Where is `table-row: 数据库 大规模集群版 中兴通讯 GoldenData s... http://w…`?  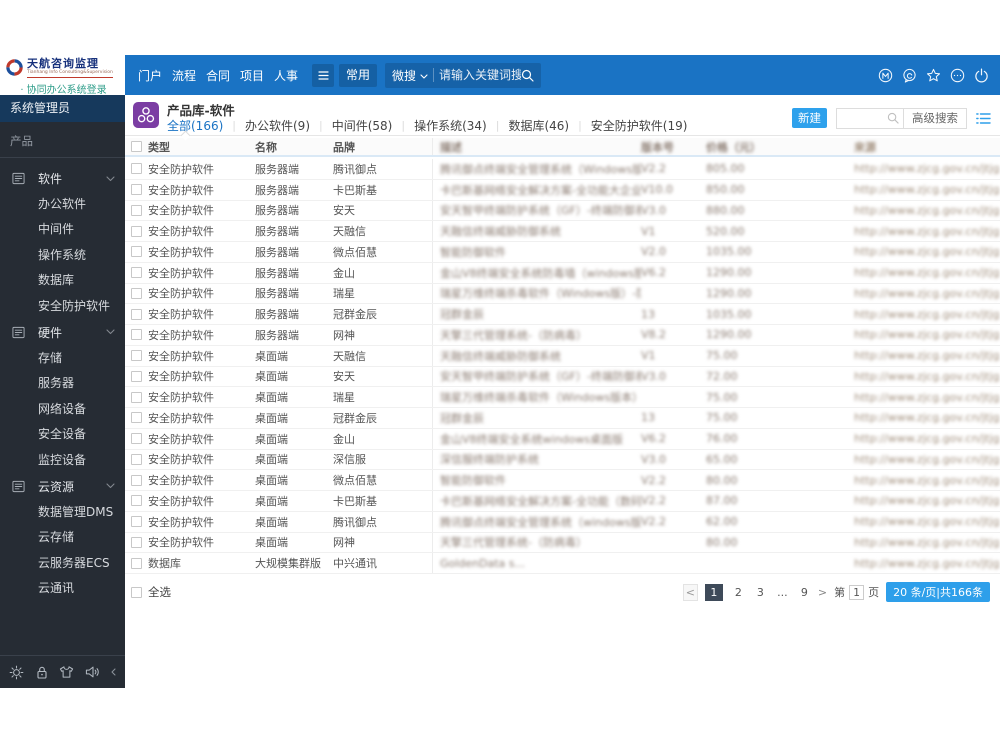 table-row: 数据库 大规模集群版 中兴通讯 GoldenData s... http://w… is located at coordinates (562, 563).